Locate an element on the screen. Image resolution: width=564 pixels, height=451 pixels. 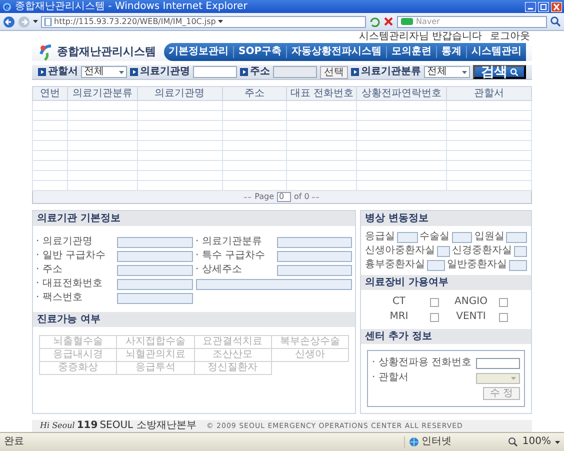
column-header: 의료기관분류 is located at coordinates (102, 93).